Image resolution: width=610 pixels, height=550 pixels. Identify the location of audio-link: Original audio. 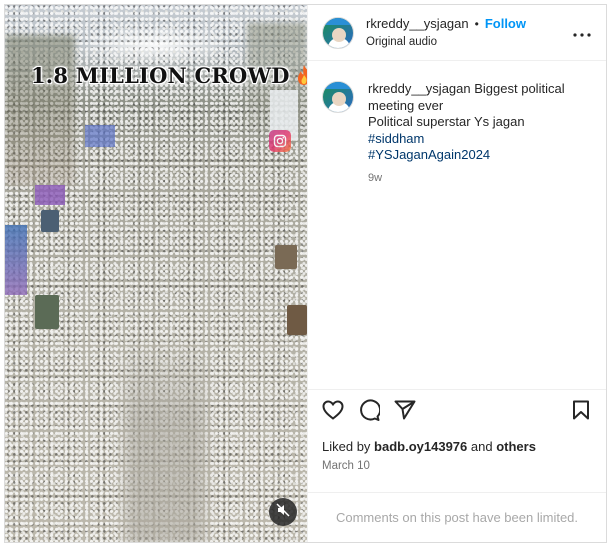
(468, 42).